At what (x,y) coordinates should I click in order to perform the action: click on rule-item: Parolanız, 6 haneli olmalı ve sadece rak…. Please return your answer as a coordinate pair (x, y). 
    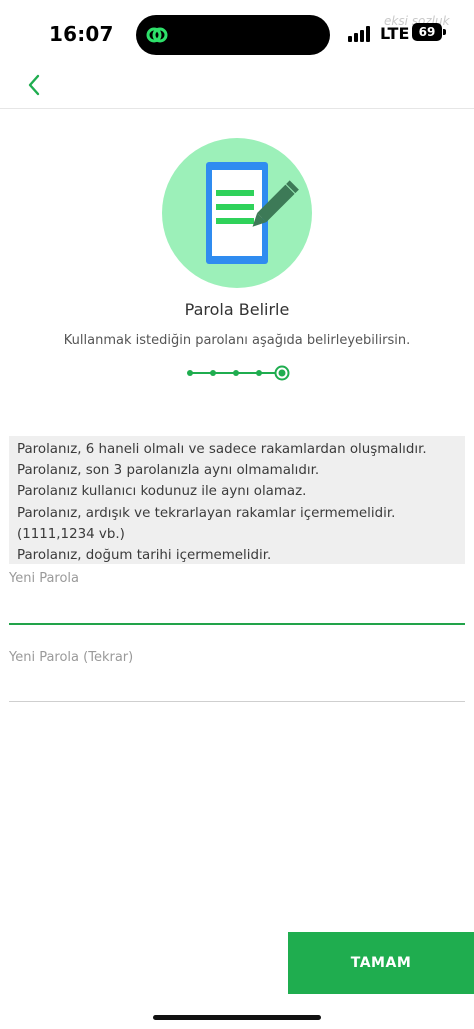
    Looking at the image, I should click on (222, 449).